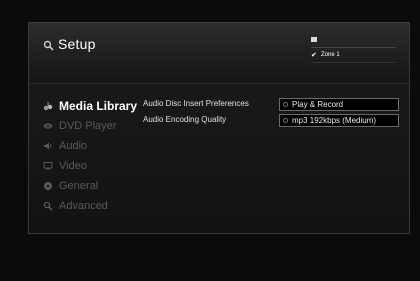 Image resolution: width=420 pixels, height=281 pixels. I want to click on wrench-icon, so click(48, 206).